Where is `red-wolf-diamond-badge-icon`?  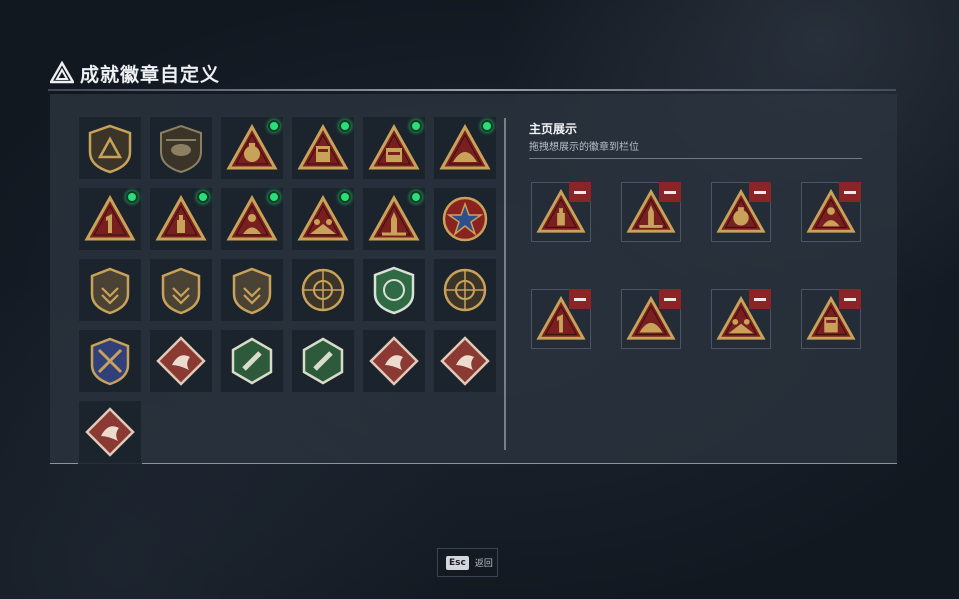
red-wolf-diamond-badge-icon is located at coordinates (465, 361).